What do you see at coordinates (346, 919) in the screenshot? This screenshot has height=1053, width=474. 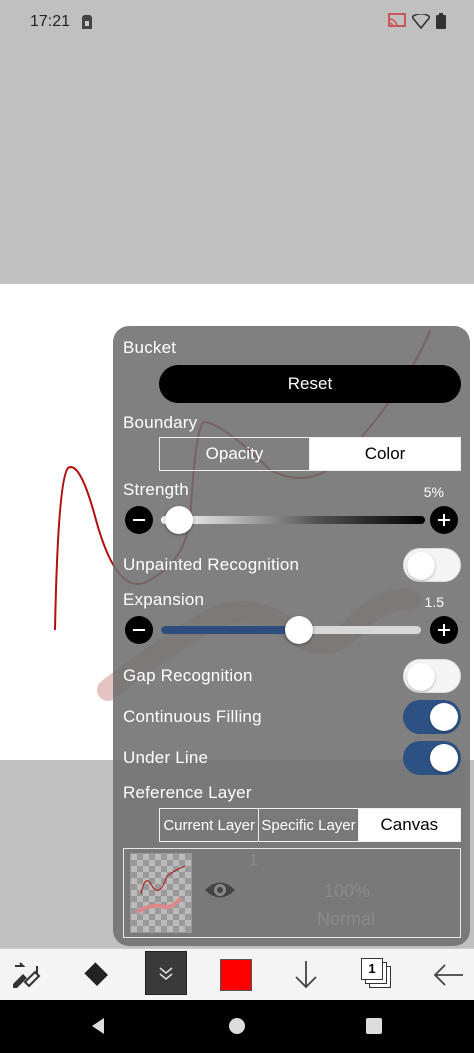 I see `layer-blend-mode: Normal` at bounding box center [346, 919].